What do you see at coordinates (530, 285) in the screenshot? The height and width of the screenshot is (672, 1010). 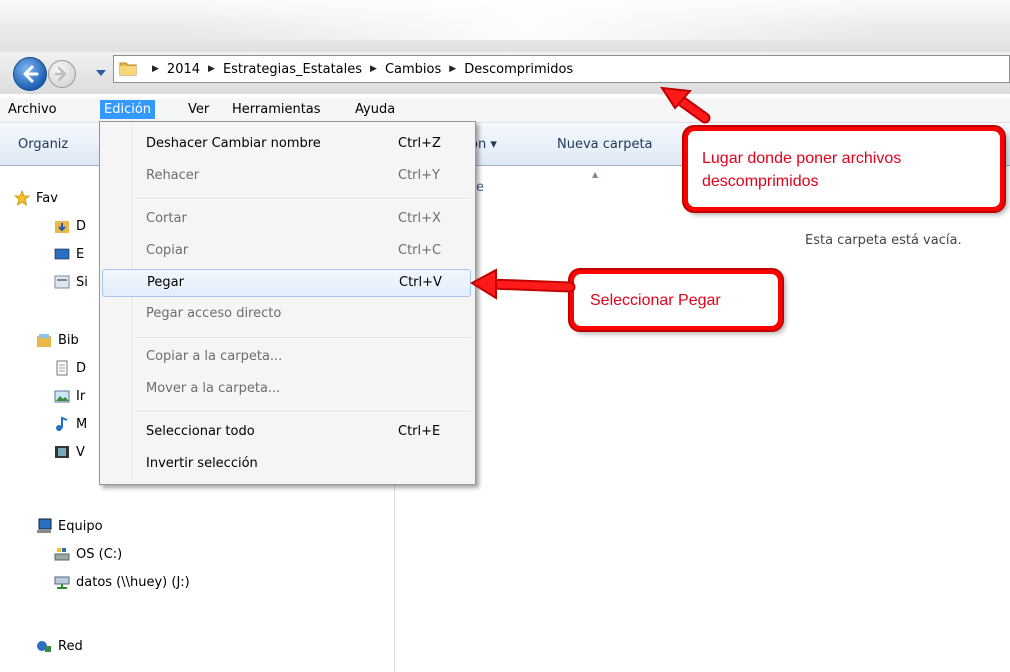 I see `arrow-to-paste-icon` at bounding box center [530, 285].